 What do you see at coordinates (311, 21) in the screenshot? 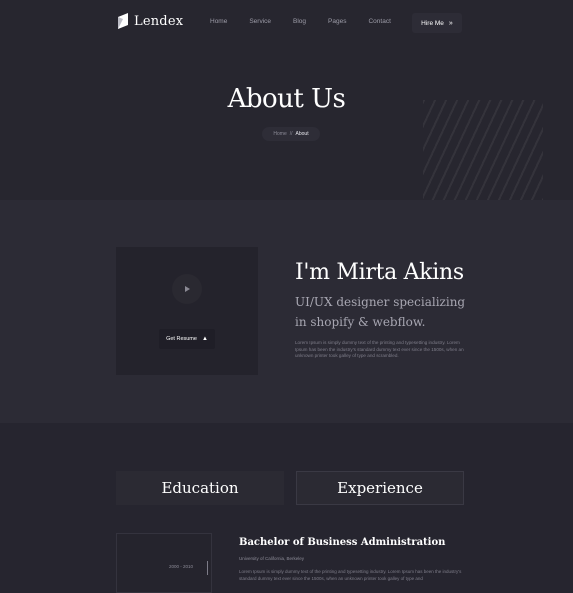
I see `main-menu: Home Service Blog Pages Contact` at bounding box center [311, 21].